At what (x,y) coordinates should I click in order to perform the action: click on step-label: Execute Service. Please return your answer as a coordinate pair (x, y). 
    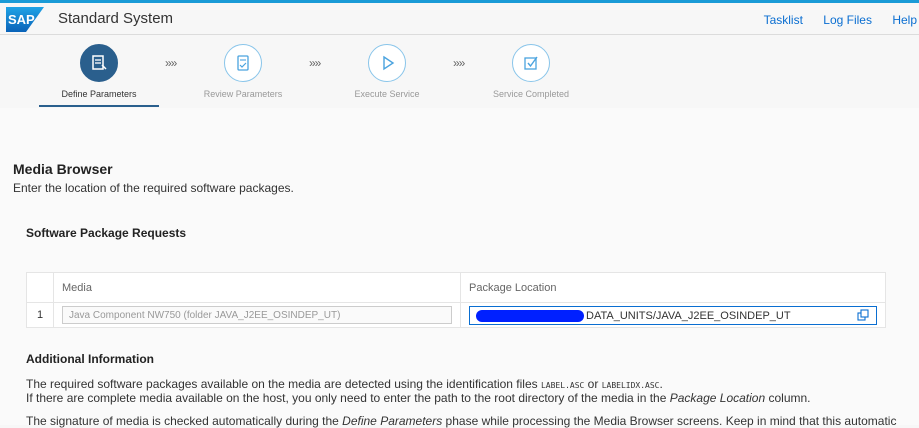
    Looking at the image, I should click on (387, 94).